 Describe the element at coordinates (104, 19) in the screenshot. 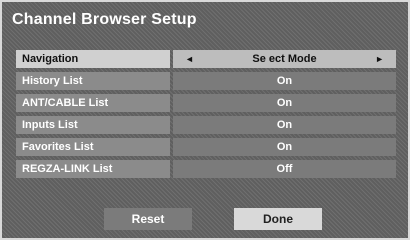

I see `page-title: Channel Browser Setup` at that location.